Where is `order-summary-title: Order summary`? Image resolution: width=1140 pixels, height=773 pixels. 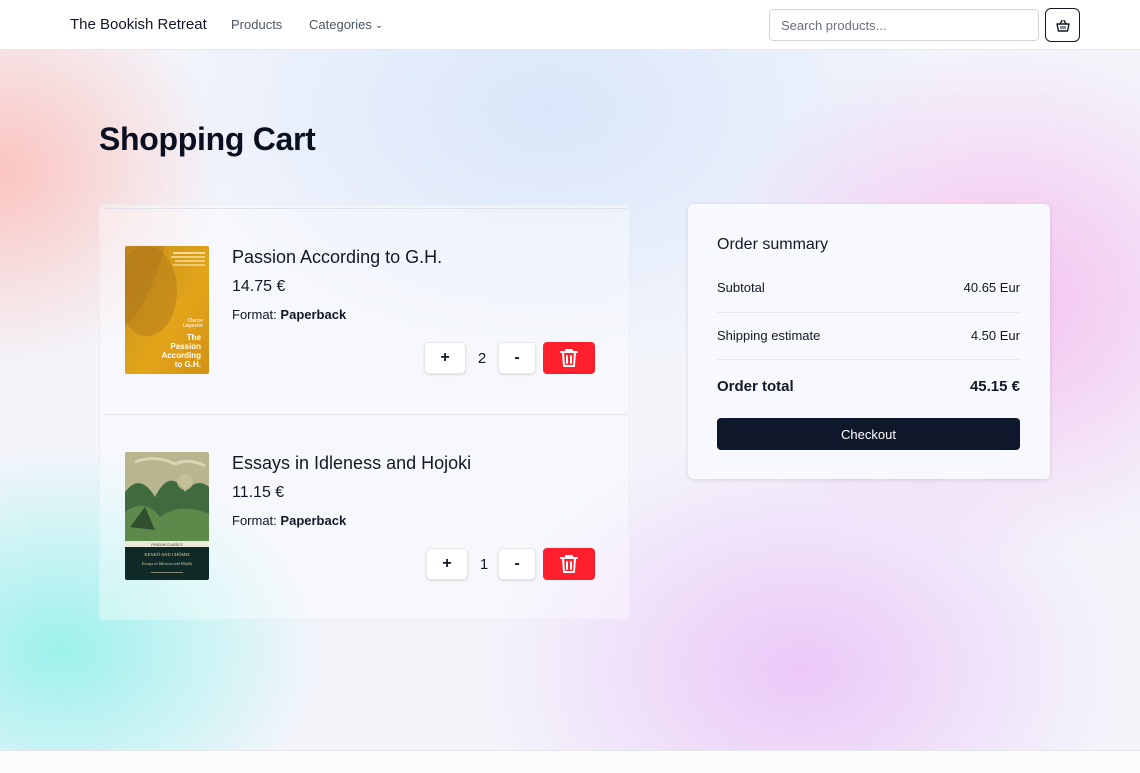 order-summary-title: Order summary is located at coordinates (773, 244).